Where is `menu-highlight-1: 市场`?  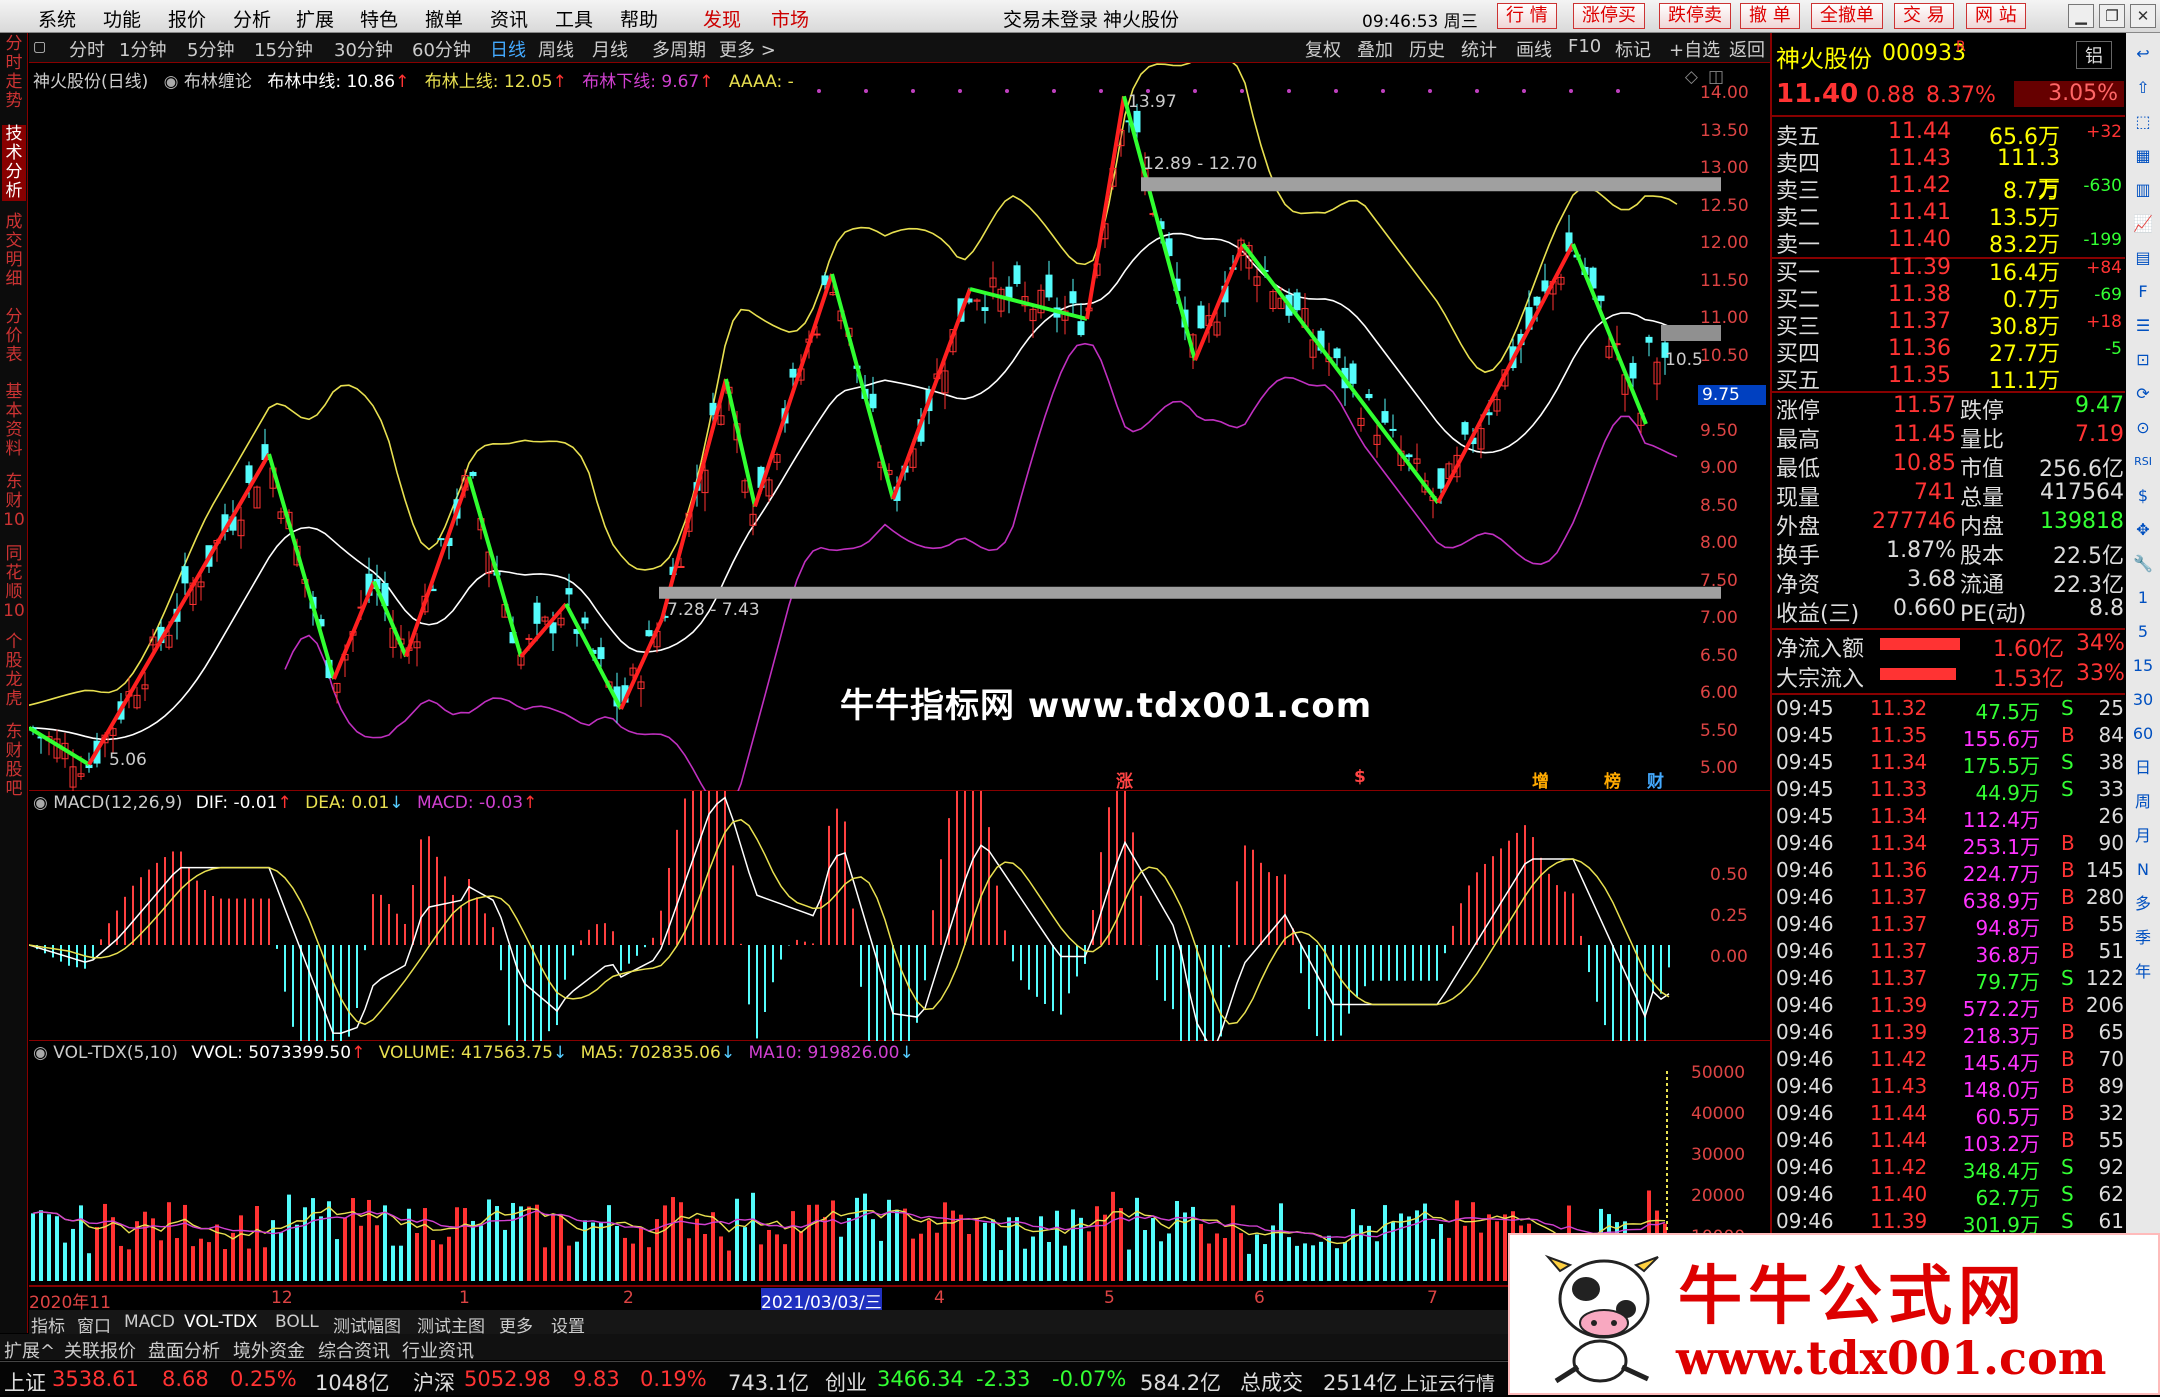
menu-highlight-1: 市场 is located at coordinates (790, 18).